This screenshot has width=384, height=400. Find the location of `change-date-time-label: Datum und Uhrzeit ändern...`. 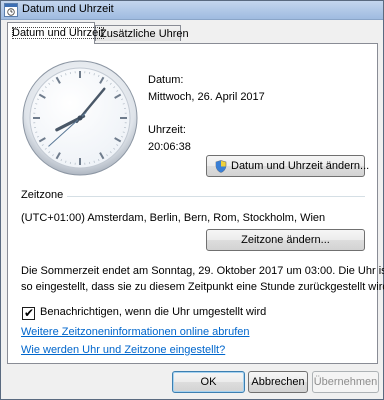

change-date-time-label: Datum und Uhrzeit ändern... is located at coordinates (300, 166).